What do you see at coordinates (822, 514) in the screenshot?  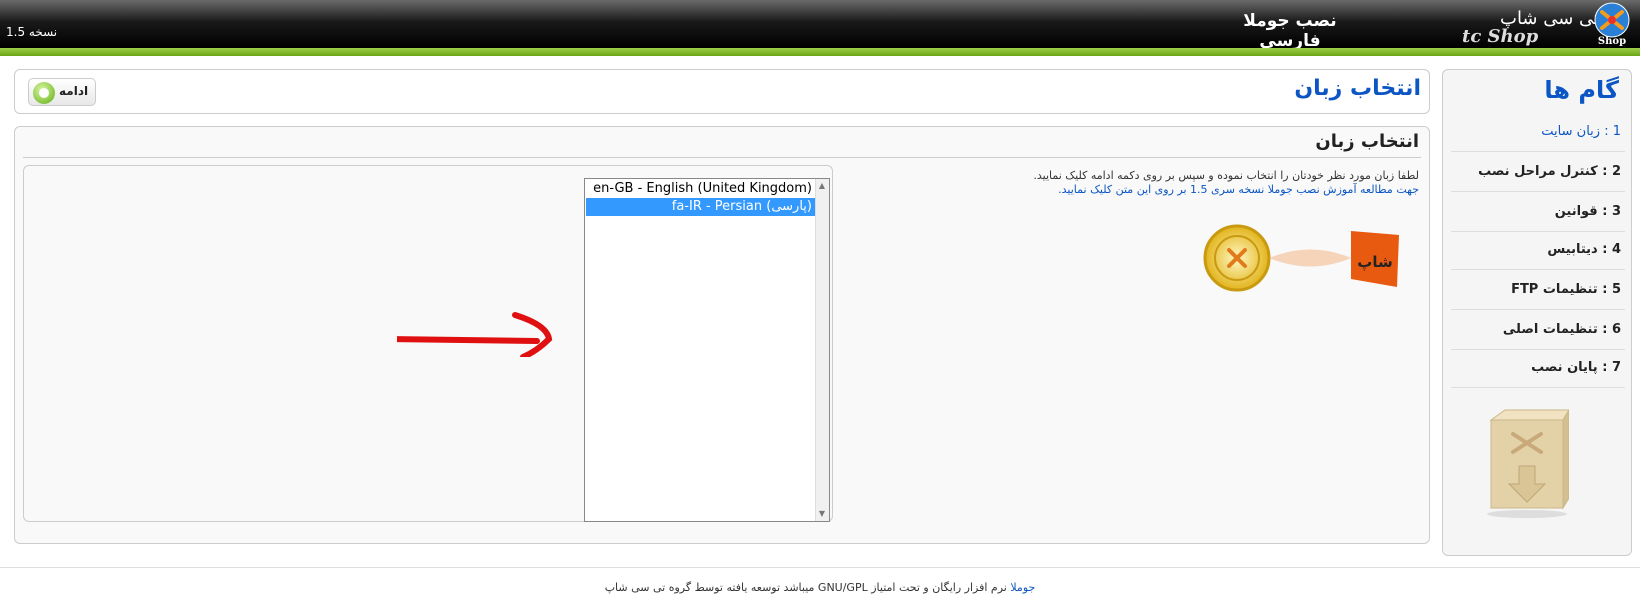 I see `scroll-down-arrow-icon: ▼` at bounding box center [822, 514].